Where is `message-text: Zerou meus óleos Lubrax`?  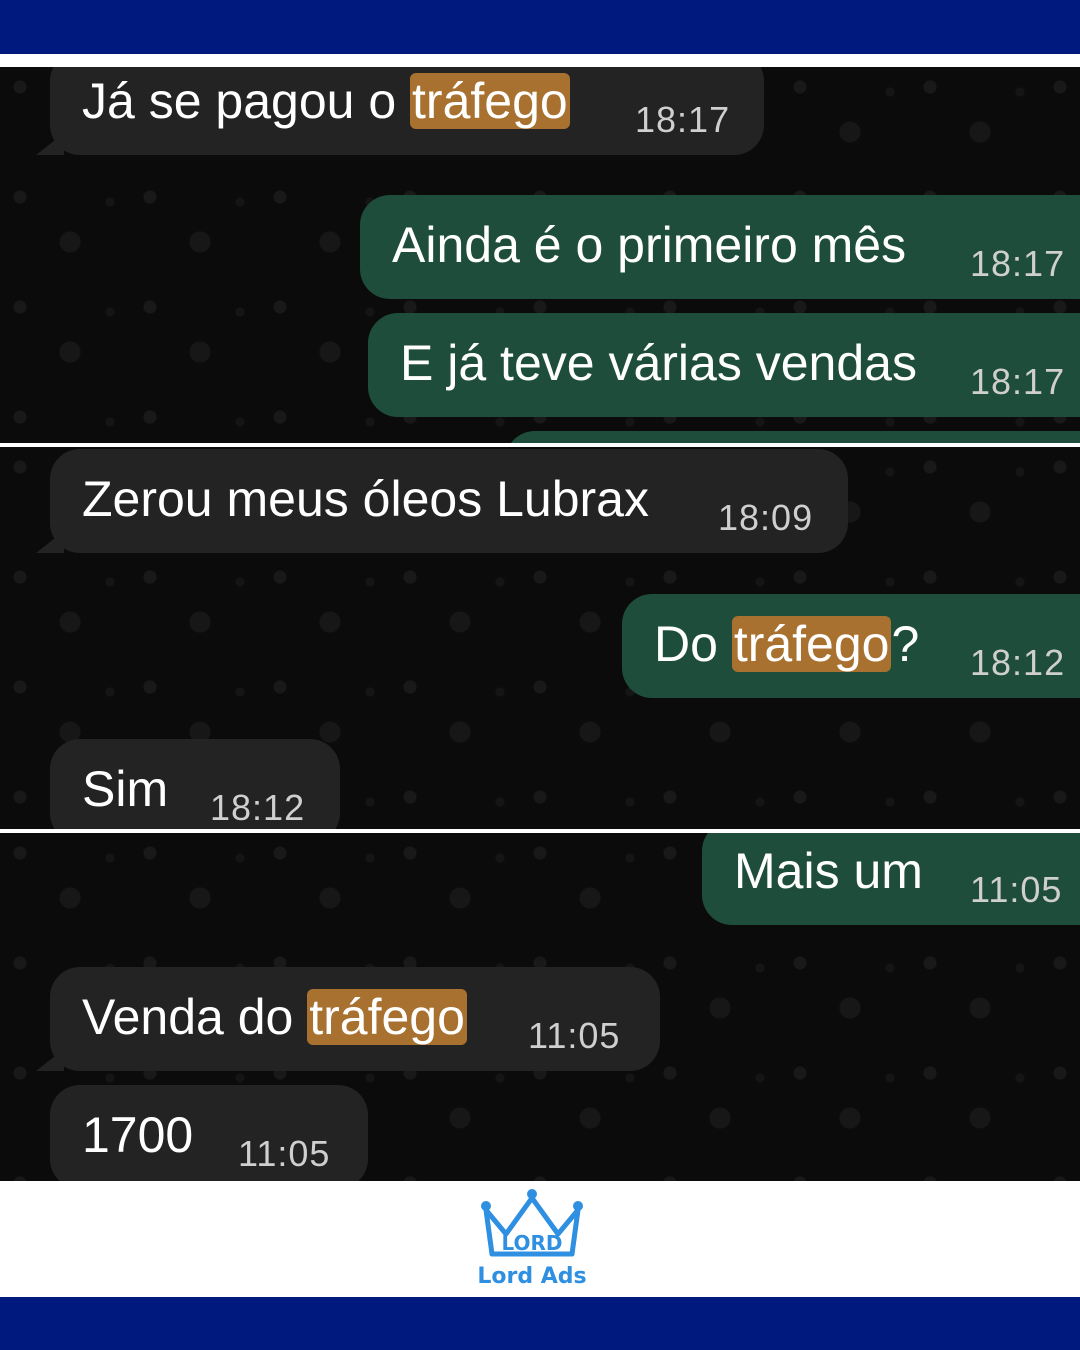 message-text: Zerou meus óleos Lubrax is located at coordinates (365, 499).